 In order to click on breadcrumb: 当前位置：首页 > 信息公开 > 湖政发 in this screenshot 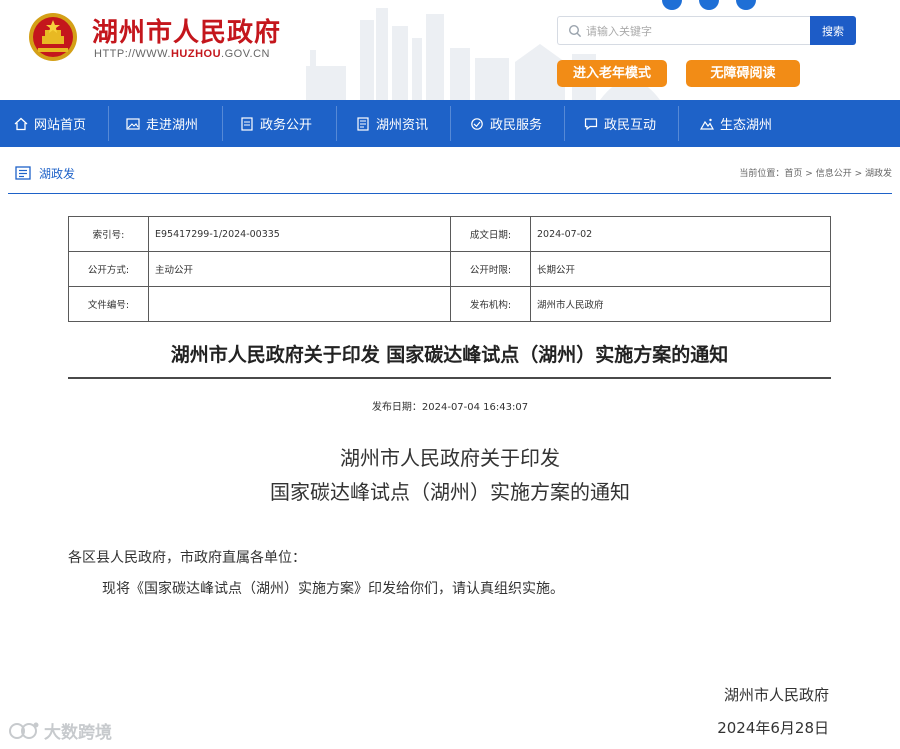, I will do `click(815, 172)`.